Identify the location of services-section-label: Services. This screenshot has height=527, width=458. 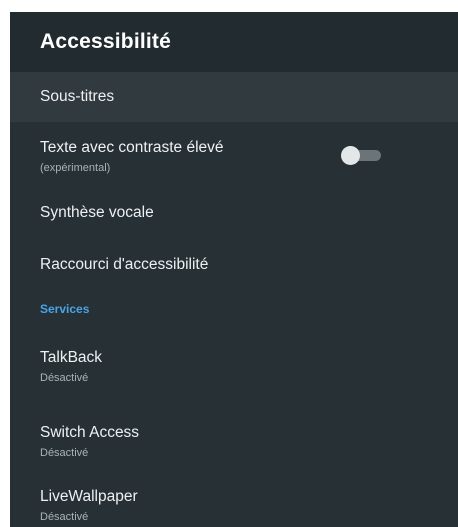
(65, 309).